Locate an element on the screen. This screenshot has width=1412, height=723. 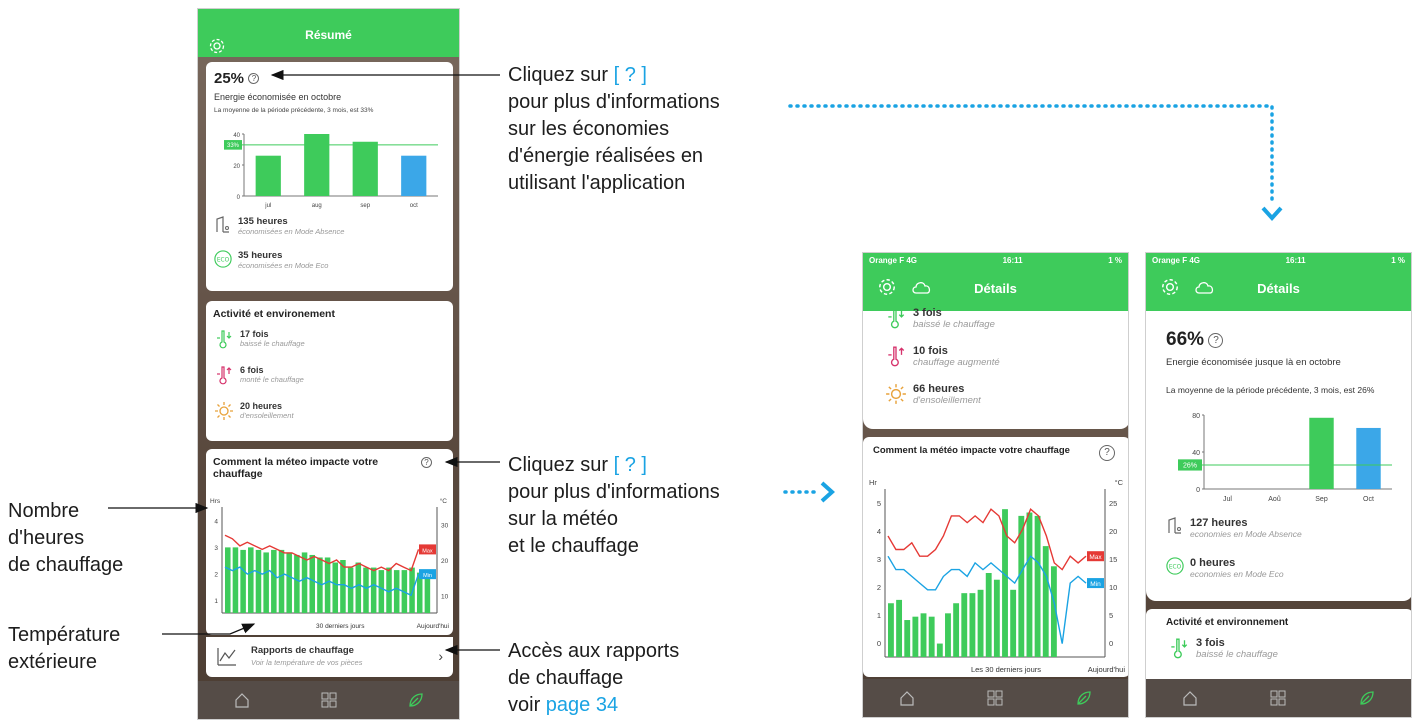
y2-tick-label: 0 is located at coordinates (1111, 643).